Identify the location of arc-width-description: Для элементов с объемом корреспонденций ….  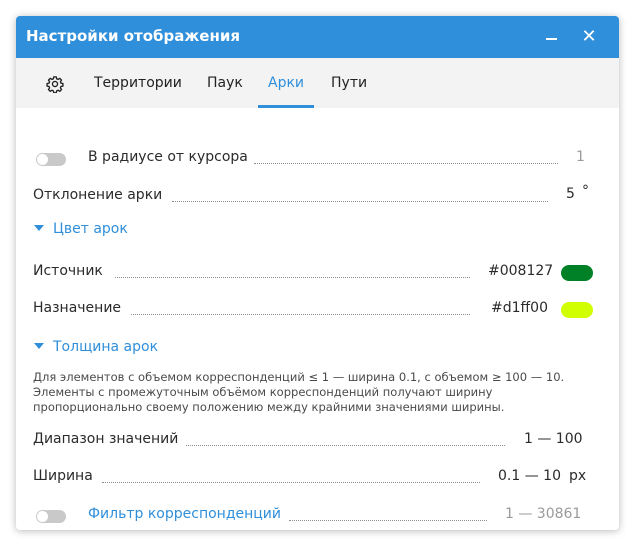
(318, 392).